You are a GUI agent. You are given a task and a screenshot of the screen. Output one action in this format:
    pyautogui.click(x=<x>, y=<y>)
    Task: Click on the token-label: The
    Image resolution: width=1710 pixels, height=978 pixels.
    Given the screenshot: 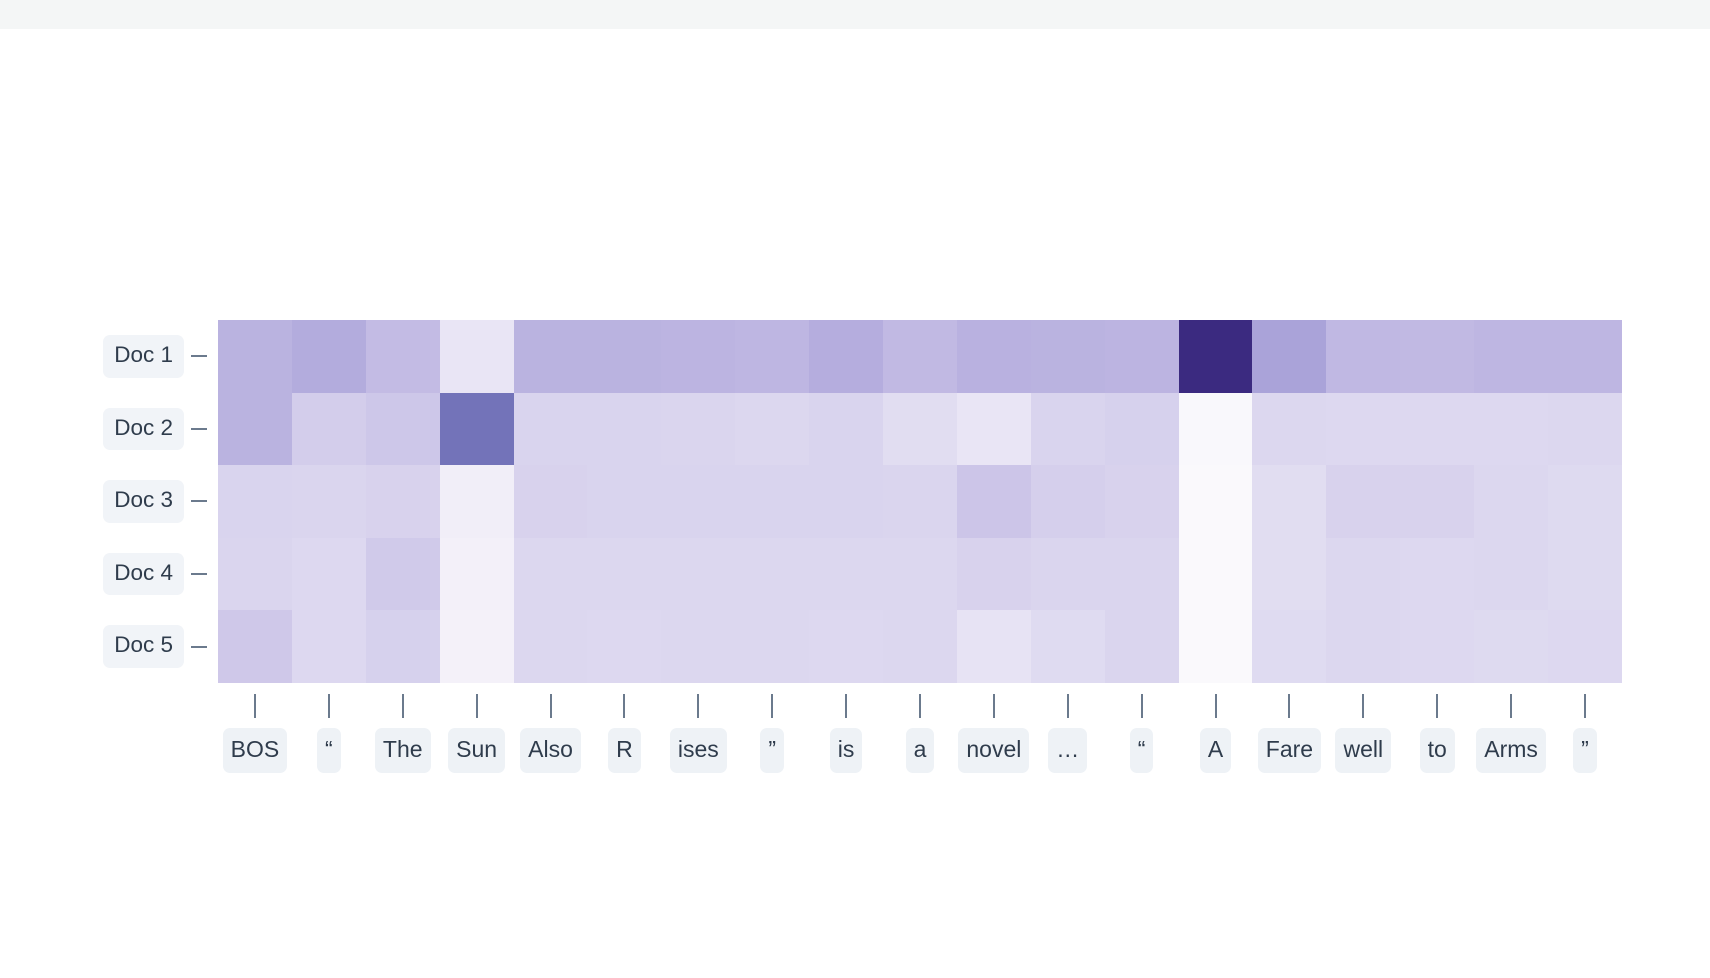 What is the action you would take?
    pyautogui.click(x=402, y=750)
    